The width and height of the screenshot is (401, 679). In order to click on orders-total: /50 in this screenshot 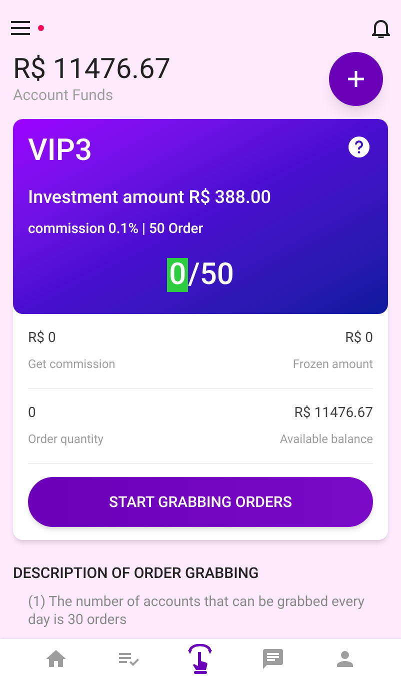, I will do `click(211, 275)`.